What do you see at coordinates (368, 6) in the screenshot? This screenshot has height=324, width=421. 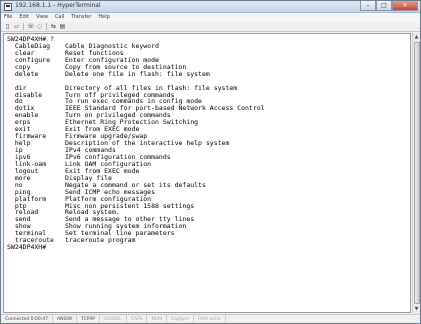 I see `minimize-button: –` at bounding box center [368, 6].